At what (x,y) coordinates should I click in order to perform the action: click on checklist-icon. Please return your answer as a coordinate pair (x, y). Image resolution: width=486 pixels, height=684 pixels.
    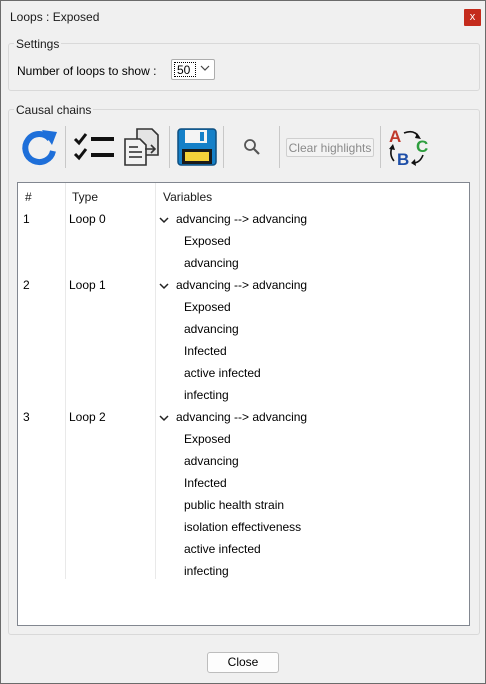
    Looking at the image, I should click on (93, 147).